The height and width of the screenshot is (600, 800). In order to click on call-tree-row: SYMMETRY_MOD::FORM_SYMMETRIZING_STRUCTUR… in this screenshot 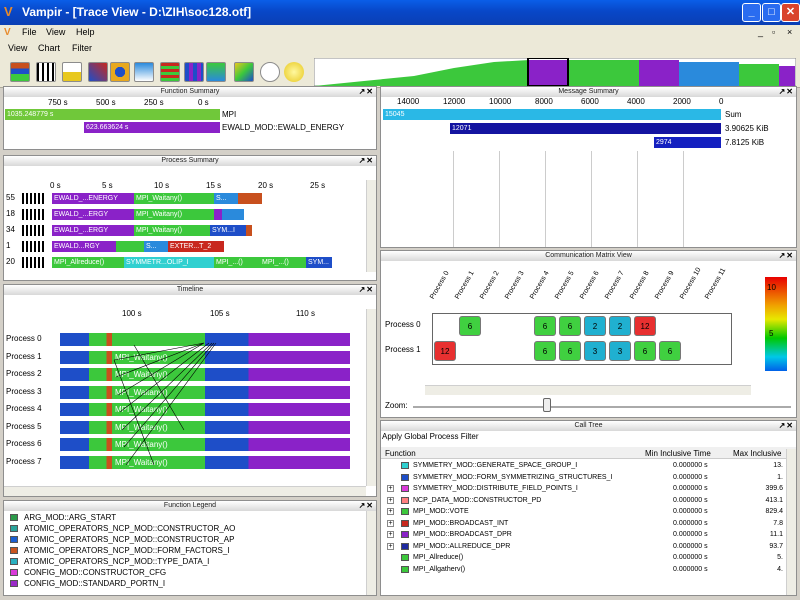, I will do `click(584, 478)`.